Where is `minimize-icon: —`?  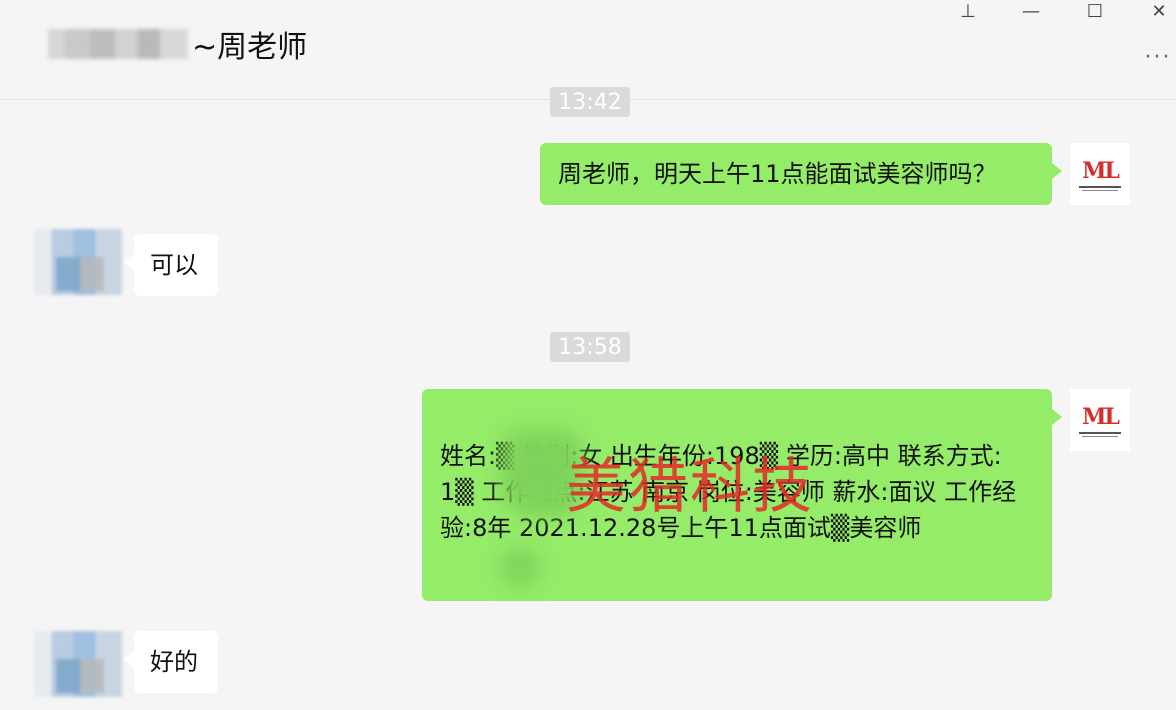 minimize-icon: — is located at coordinates (1031, 11).